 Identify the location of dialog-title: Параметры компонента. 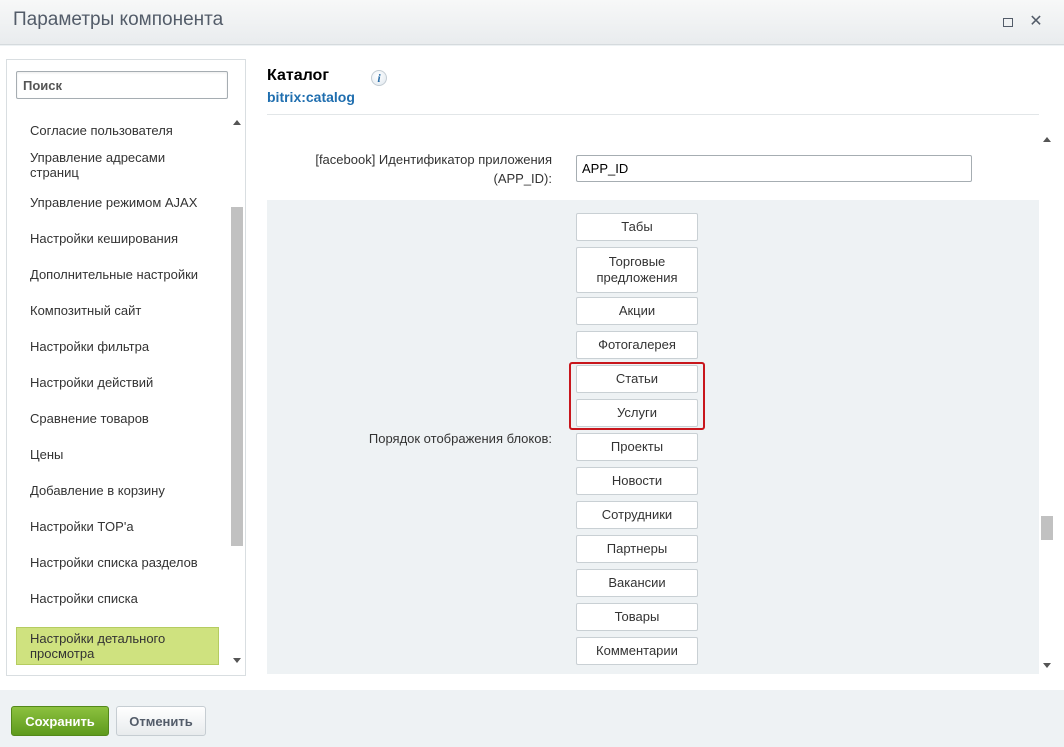
(118, 19).